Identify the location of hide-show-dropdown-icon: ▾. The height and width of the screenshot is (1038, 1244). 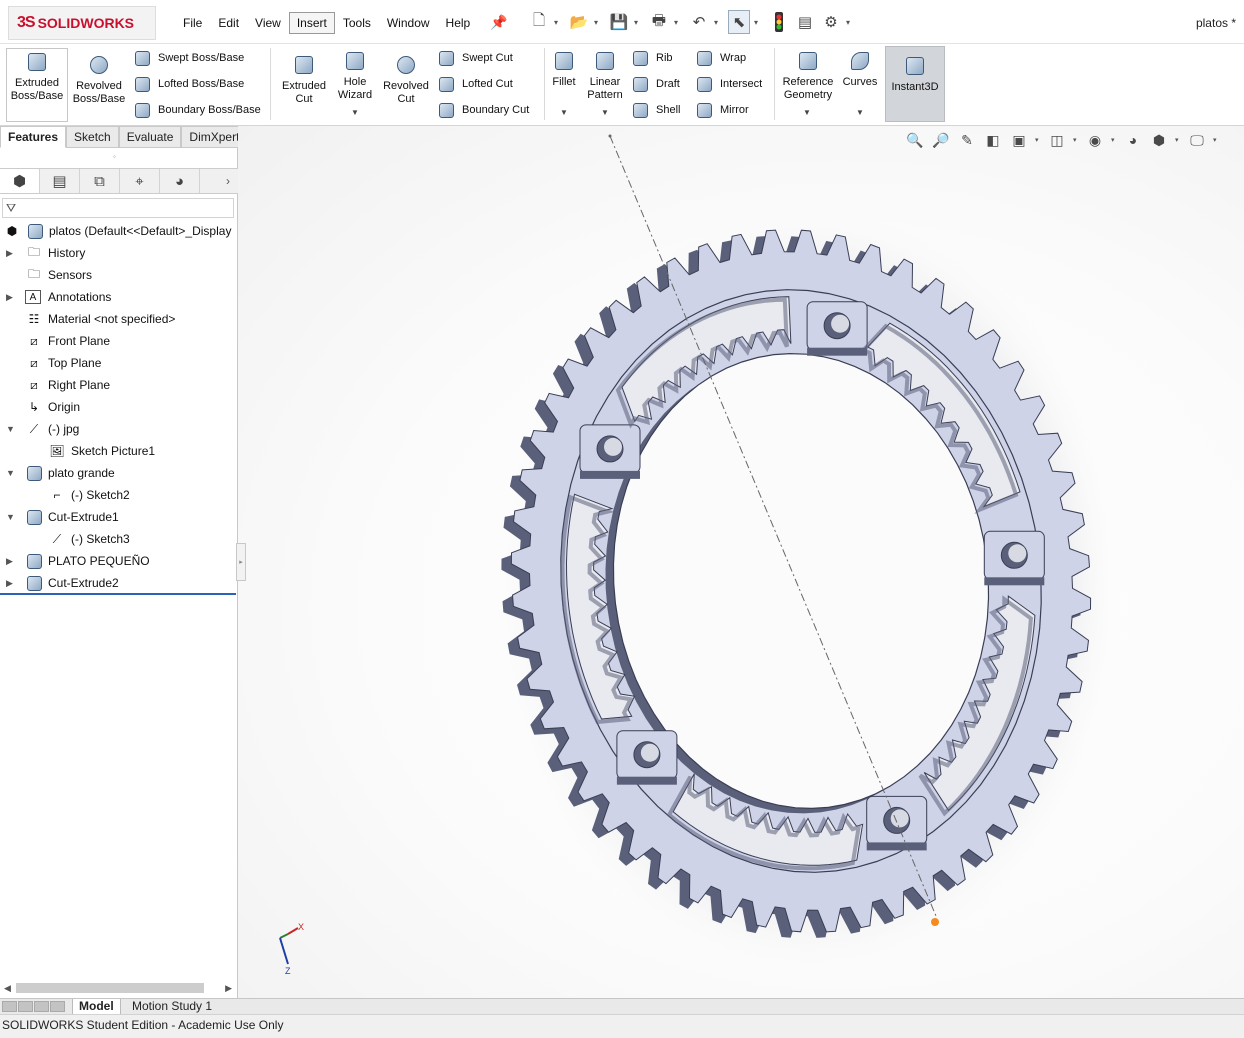
(1114, 140).